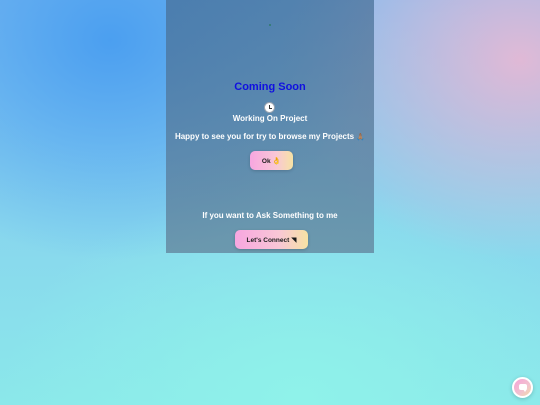 The height and width of the screenshot is (405, 540). I want to click on ok-hand-emoji: 👌, so click(277, 160).